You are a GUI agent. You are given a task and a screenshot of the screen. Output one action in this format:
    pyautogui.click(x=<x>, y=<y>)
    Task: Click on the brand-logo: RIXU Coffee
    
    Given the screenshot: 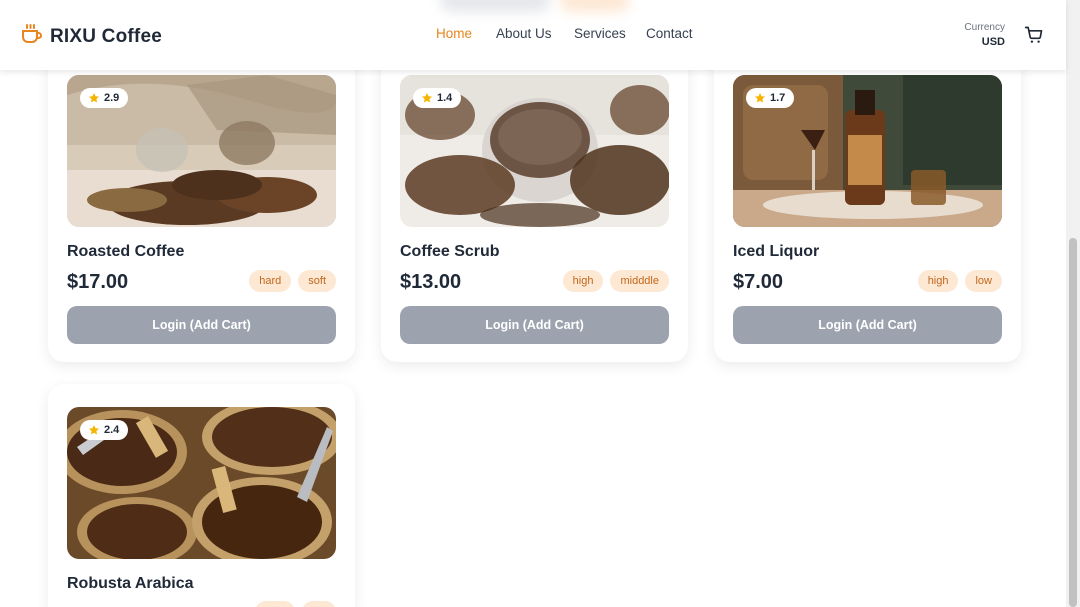 What is the action you would take?
    pyautogui.click(x=91, y=36)
    